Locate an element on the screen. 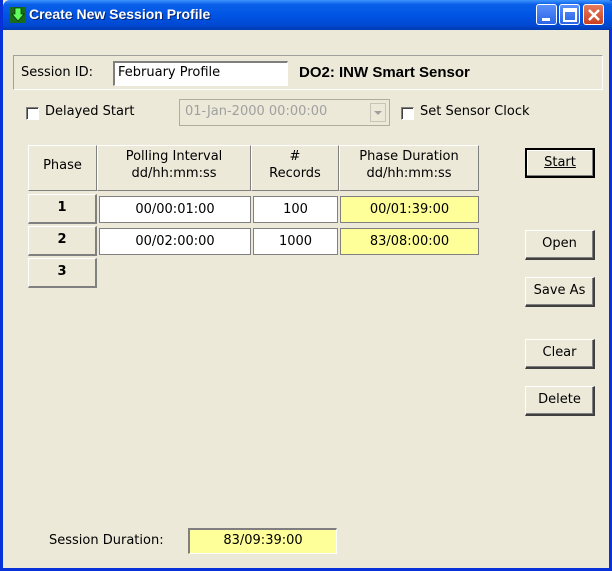 The height and width of the screenshot is (571, 612). header-duration-format: dd/hh:mm:ss is located at coordinates (409, 173).